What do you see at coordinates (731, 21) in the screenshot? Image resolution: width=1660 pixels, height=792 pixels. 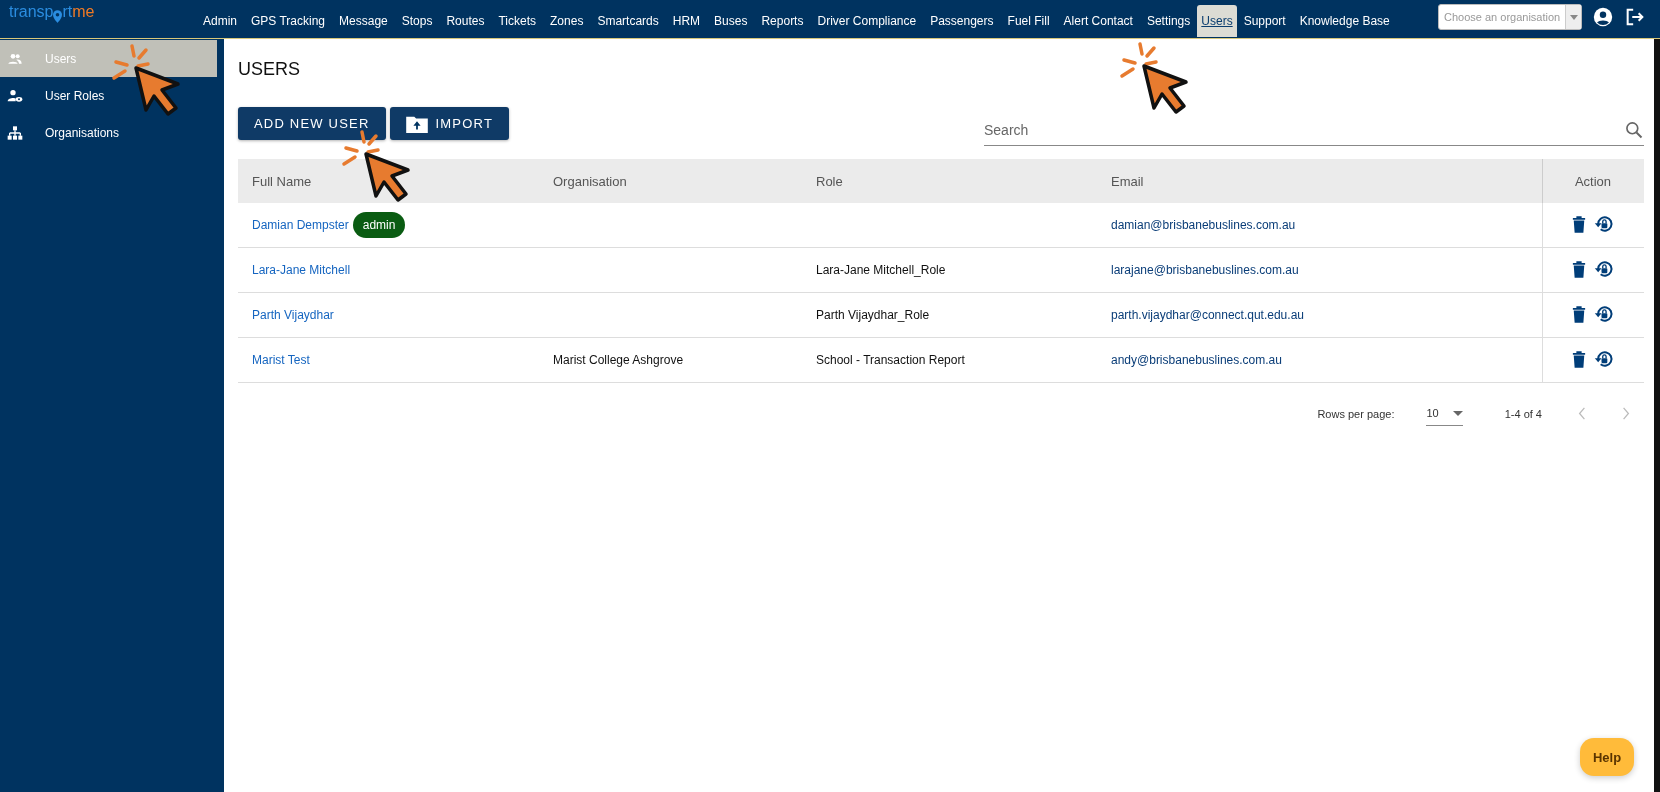 I see `nav-link: Buses` at bounding box center [731, 21].